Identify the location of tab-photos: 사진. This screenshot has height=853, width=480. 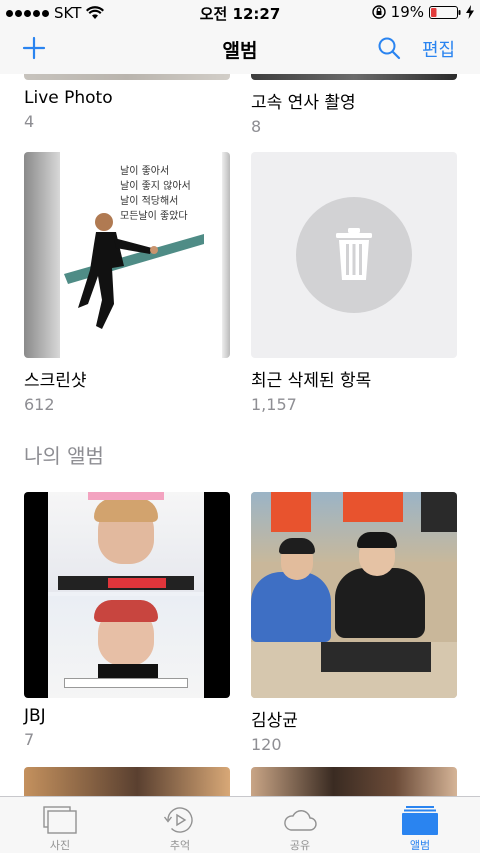
(60, 825).